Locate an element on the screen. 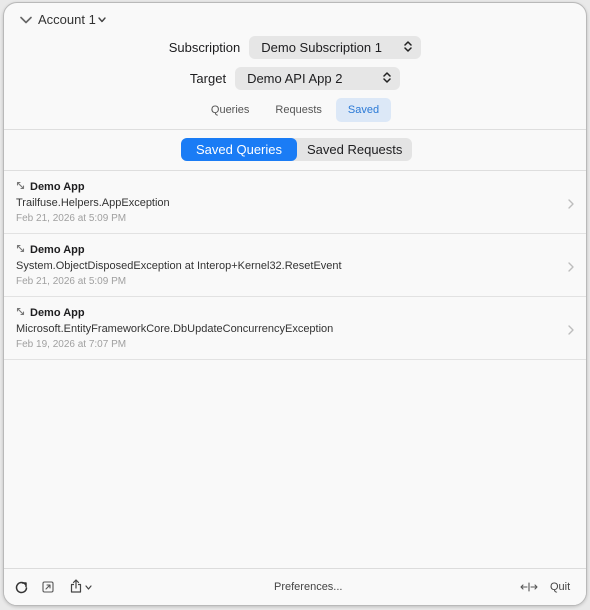  resize-width-icon is located at coordinates (529, 587).